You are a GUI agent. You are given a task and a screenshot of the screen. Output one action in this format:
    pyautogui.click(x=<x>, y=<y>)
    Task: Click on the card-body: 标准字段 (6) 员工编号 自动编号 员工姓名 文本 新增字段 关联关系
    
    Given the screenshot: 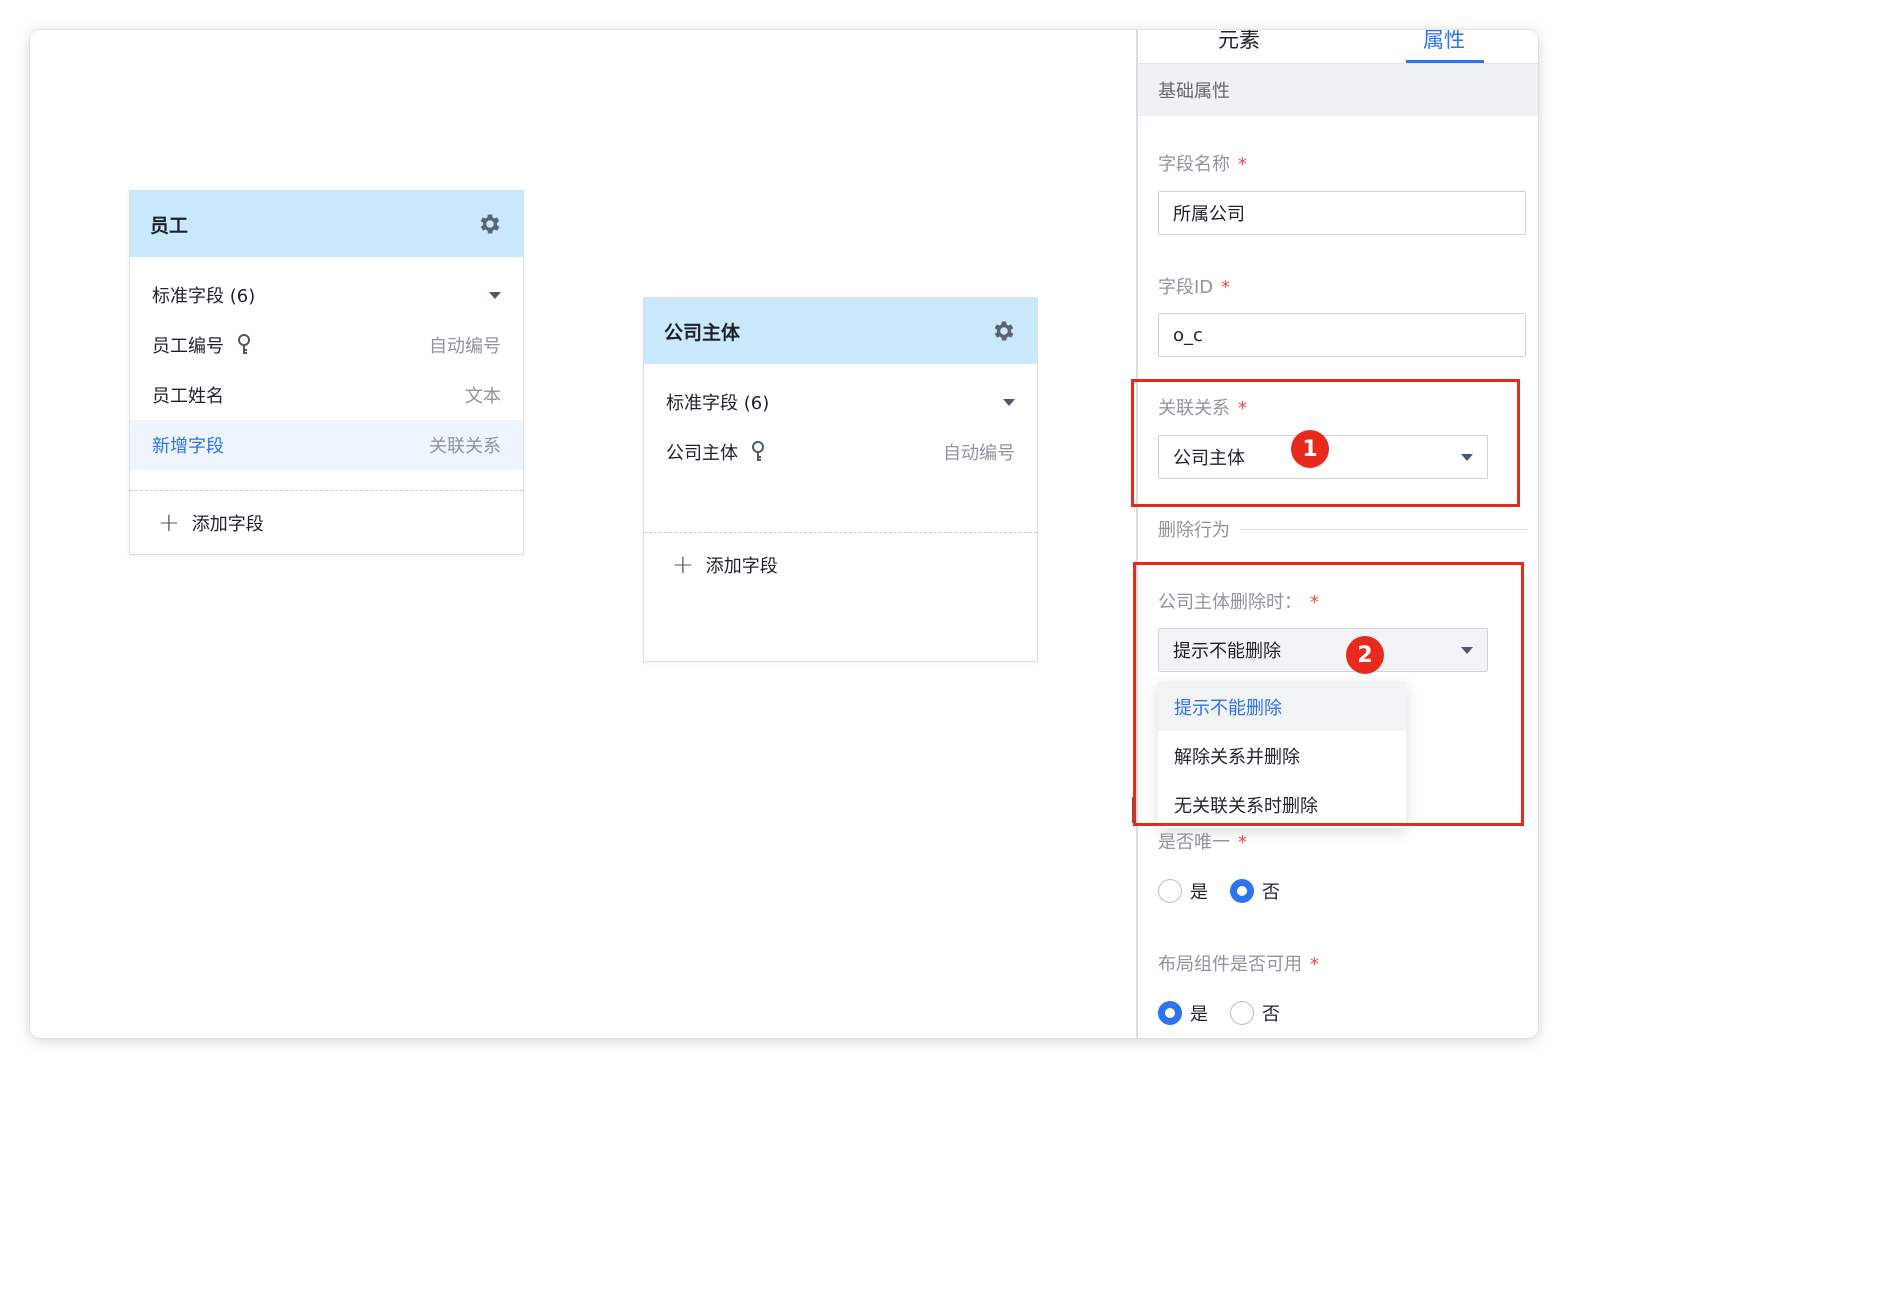 What is the action you would take?
    pyautogui.click(x=326, y=363)
    